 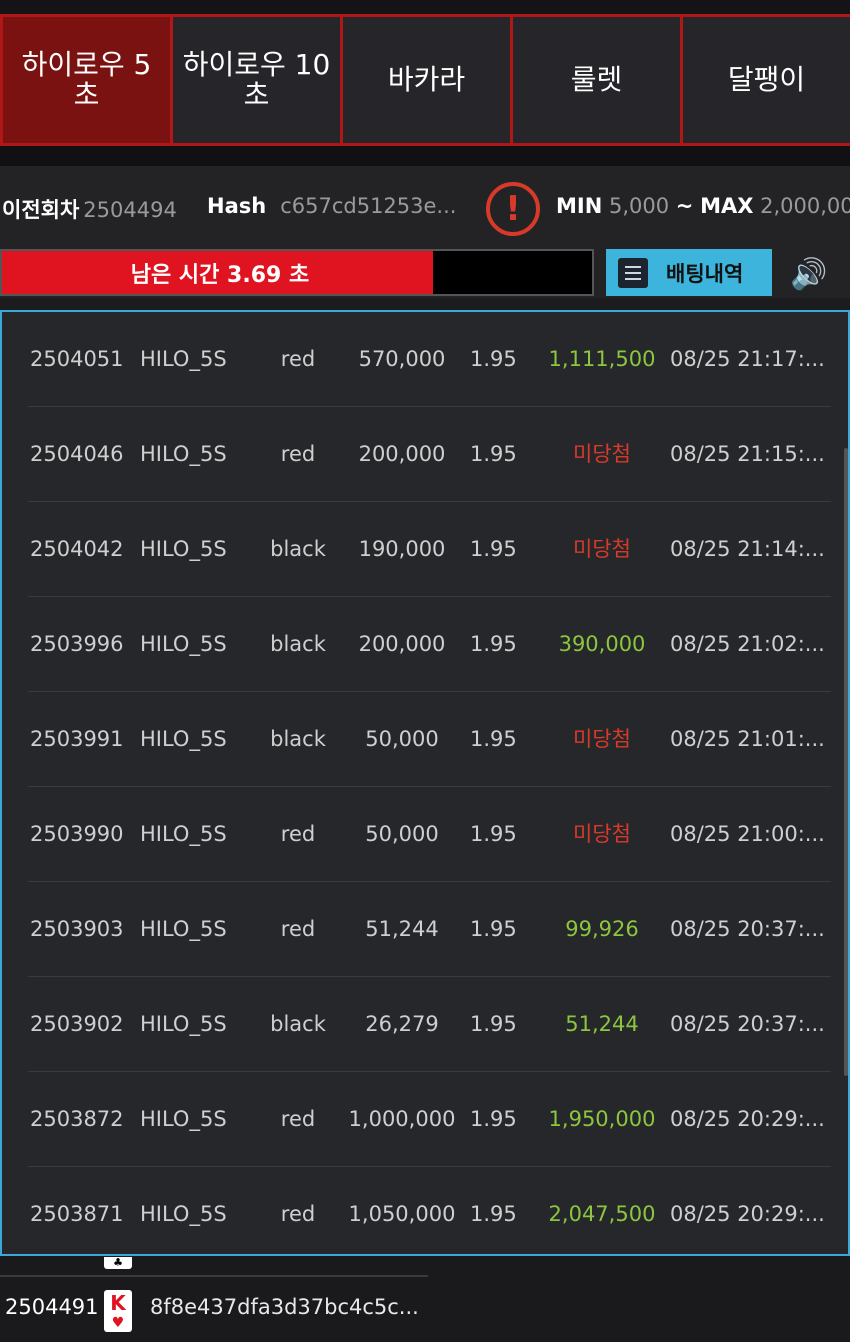 I want to click on bet-history-button: 배팅내역, so click(x=689, y=272).